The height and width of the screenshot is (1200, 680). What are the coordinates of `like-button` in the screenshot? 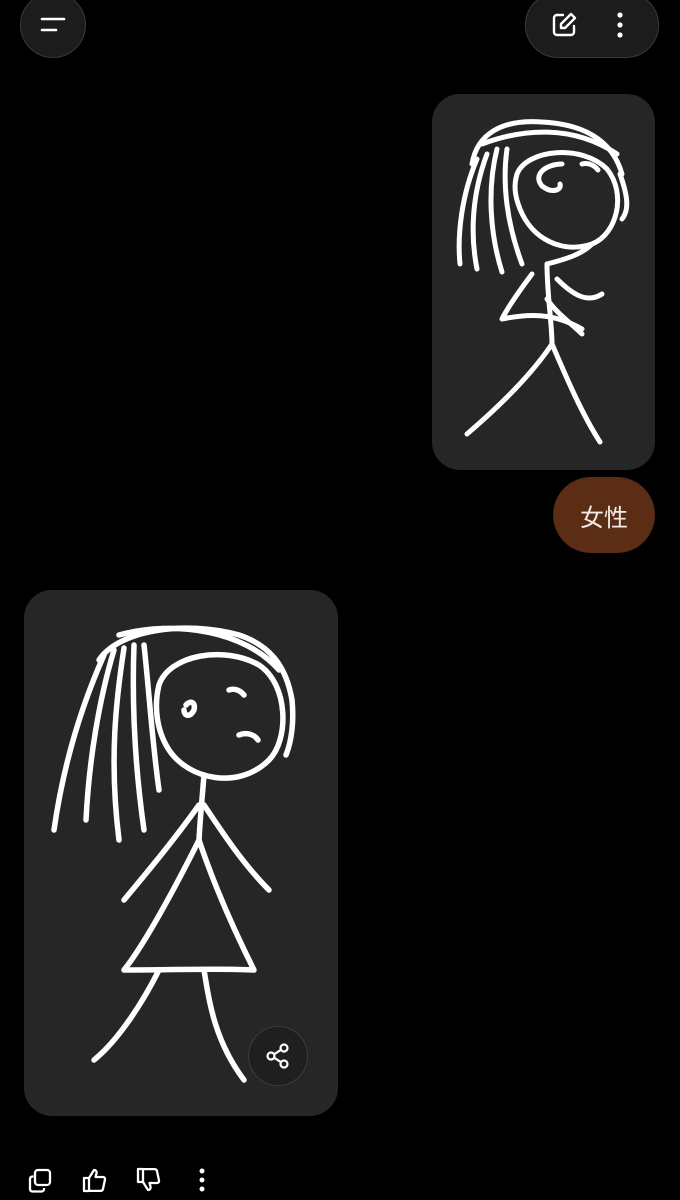 It's located at (94, 1180).